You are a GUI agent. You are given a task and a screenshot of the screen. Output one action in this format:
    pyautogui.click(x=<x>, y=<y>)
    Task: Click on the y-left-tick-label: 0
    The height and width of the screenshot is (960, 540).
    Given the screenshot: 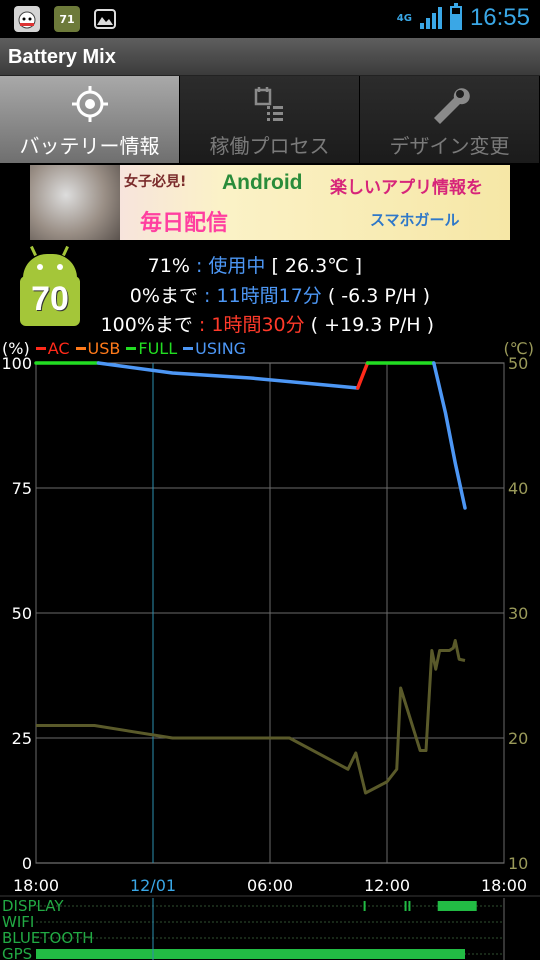 What is the action you would take?
    pyautogui.click(x=27, y=863)
    